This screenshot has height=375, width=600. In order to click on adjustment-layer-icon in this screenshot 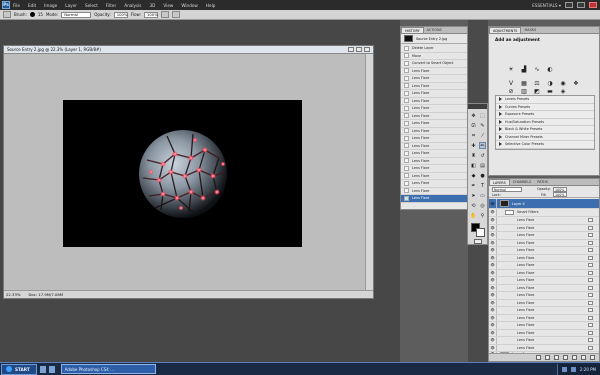, I will do `click(565, 357)`.